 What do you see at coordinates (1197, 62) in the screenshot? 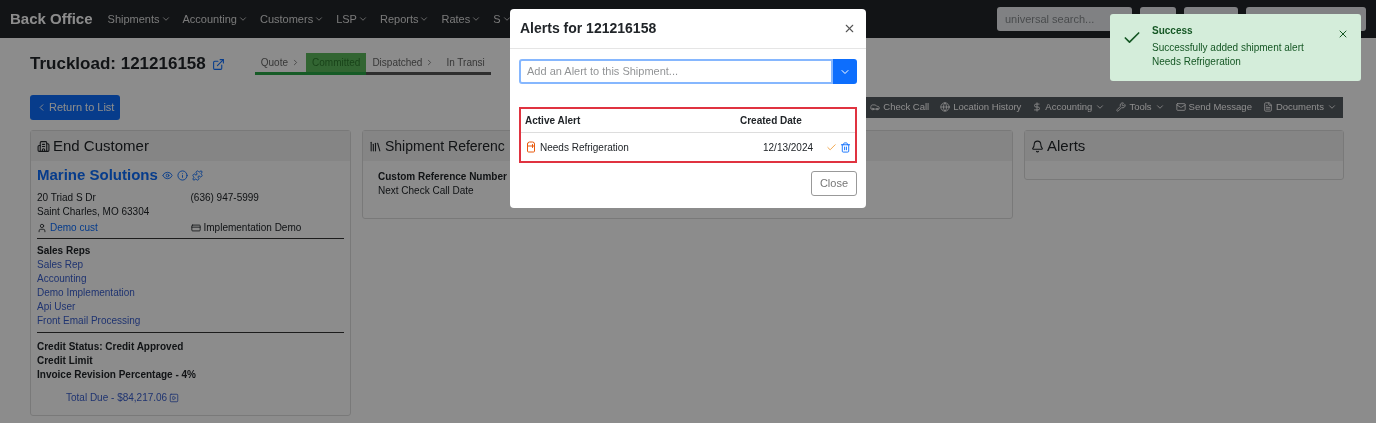
I see `toast-message: Needs Refrigeration` at bounding box center [1197, 62].